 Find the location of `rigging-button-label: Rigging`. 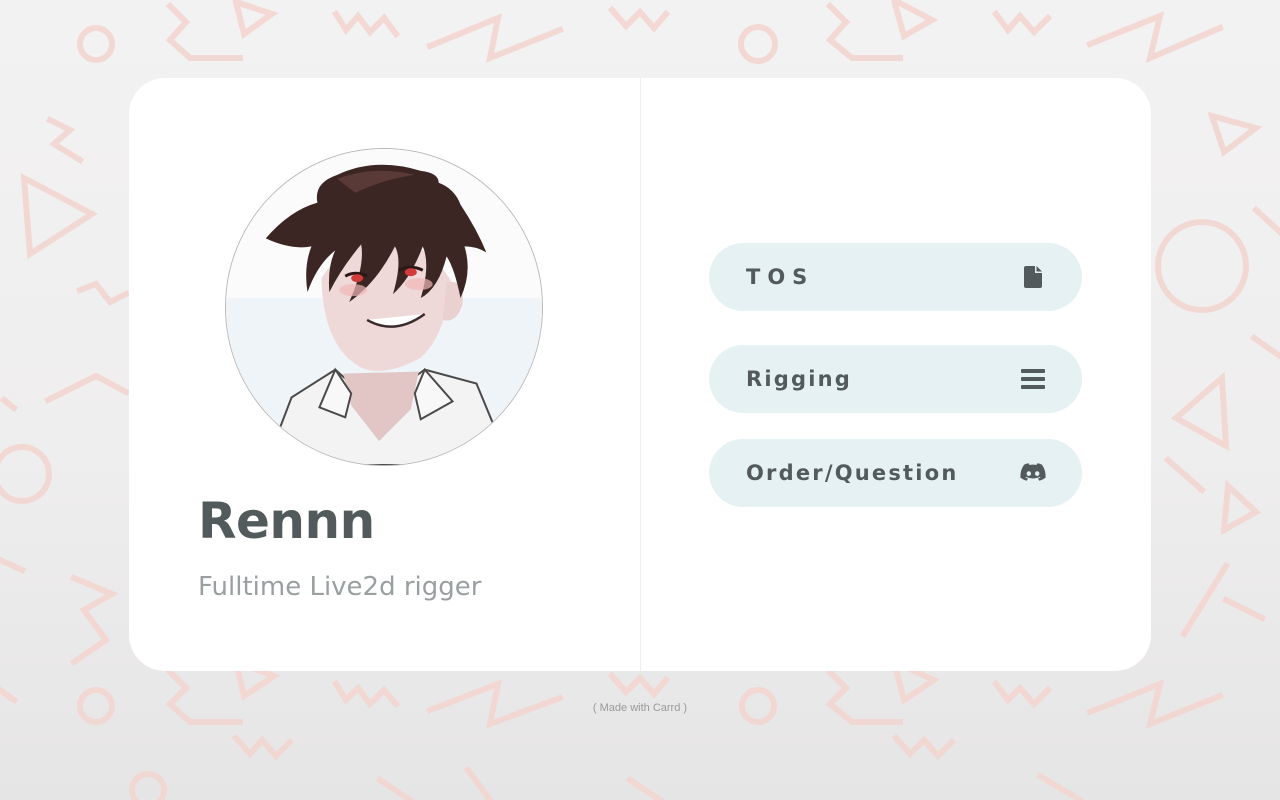

rigging-button-label: Rigging is located at coordinates (799, 379).